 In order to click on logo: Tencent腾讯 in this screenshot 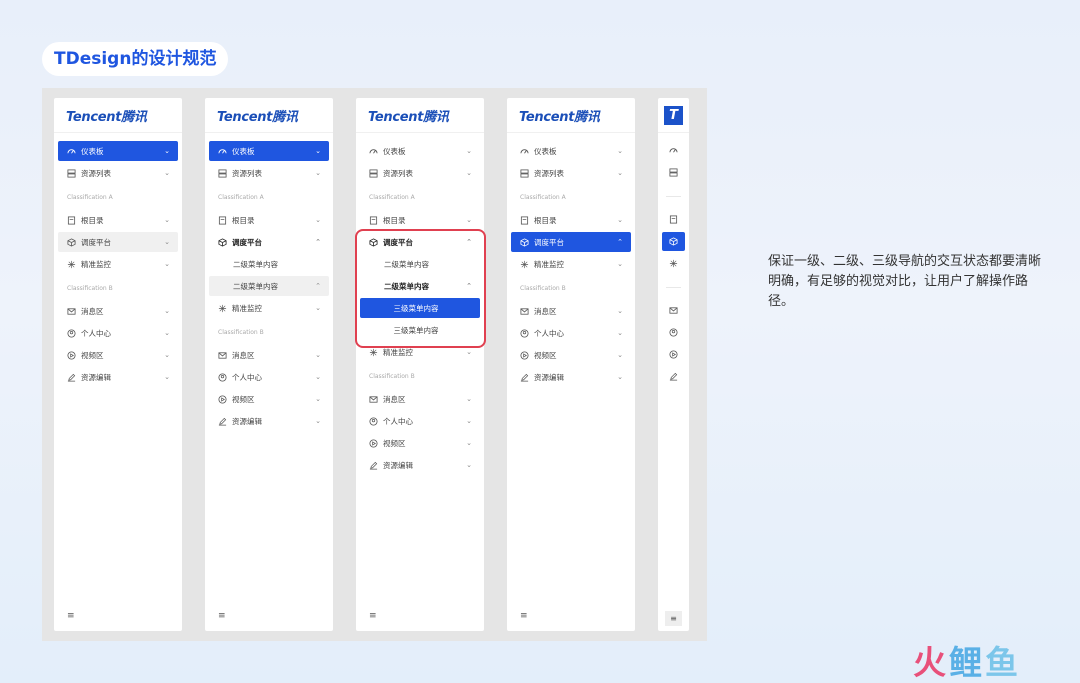, I will do `click(118, 115)`.